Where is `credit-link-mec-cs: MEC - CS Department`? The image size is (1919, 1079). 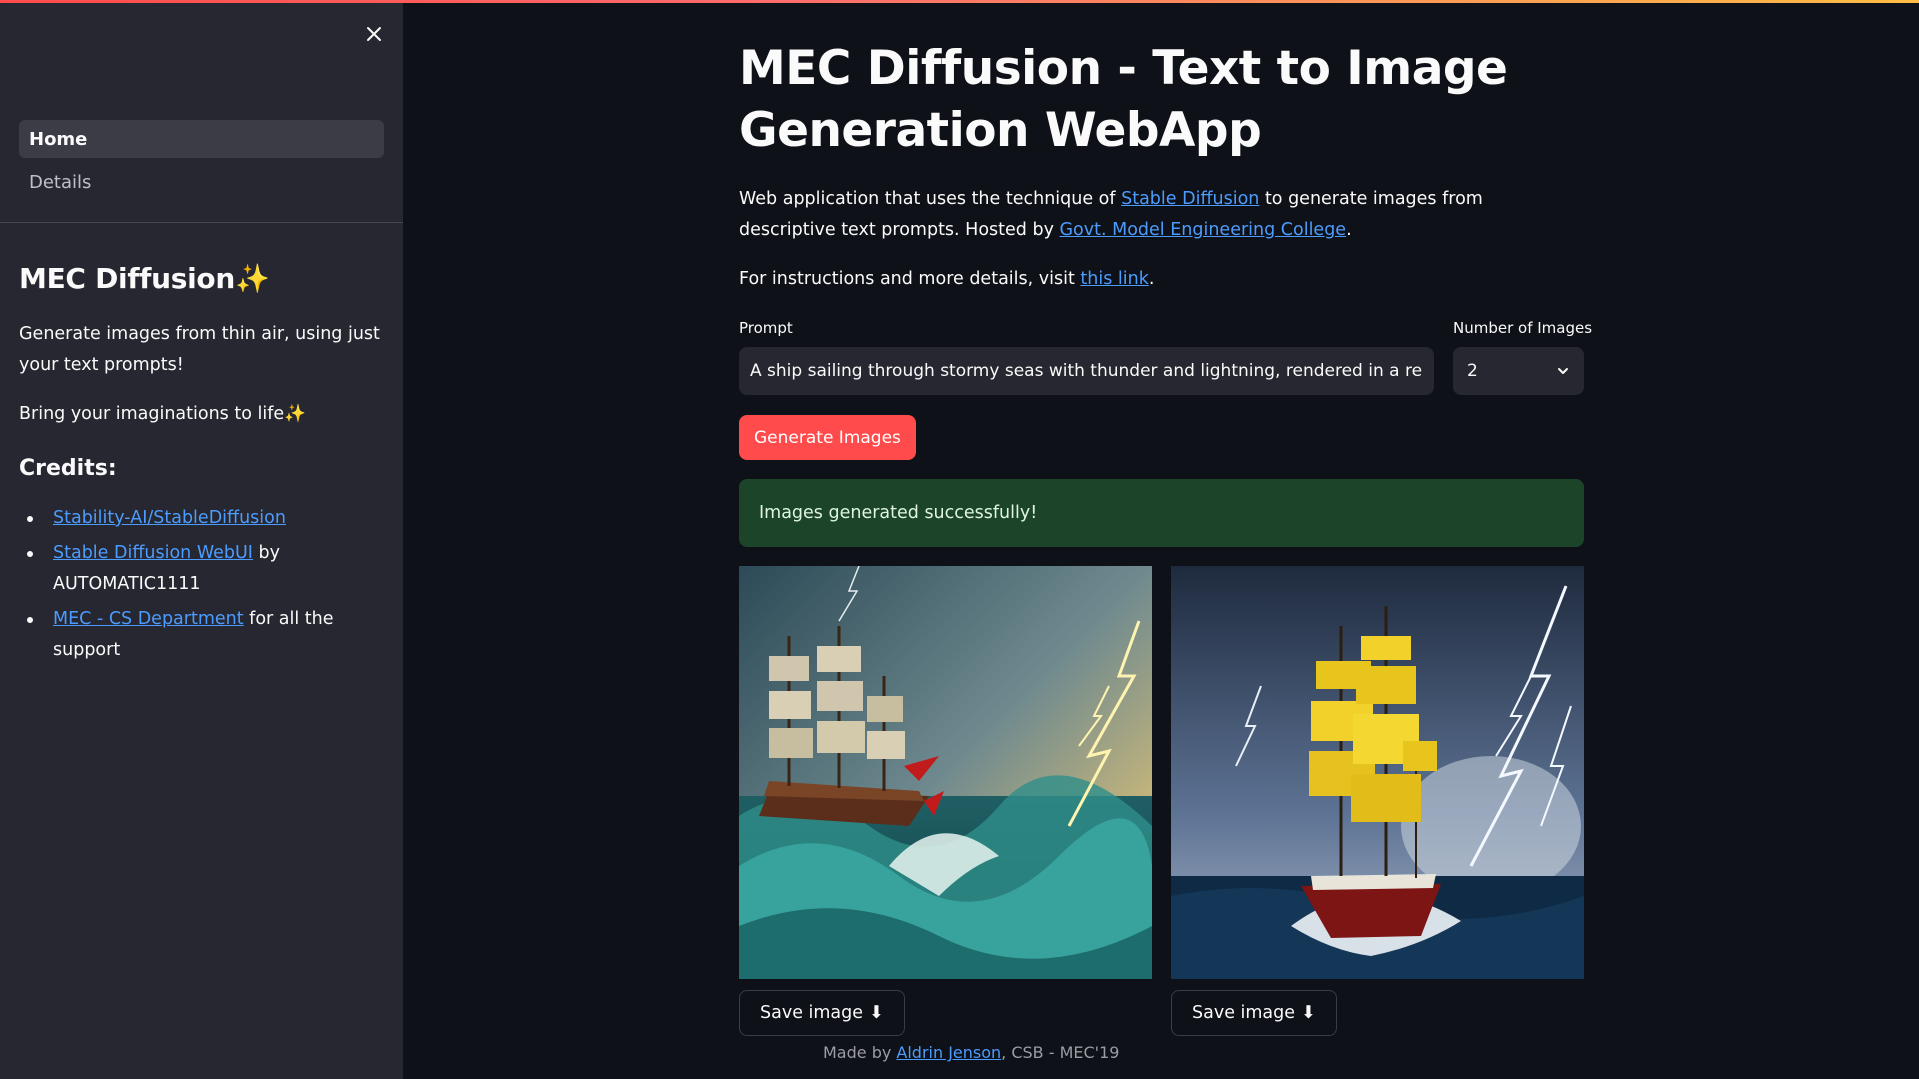
credit-link-mec-cs: MEC - CS Department is located at coordinates (148, 619).